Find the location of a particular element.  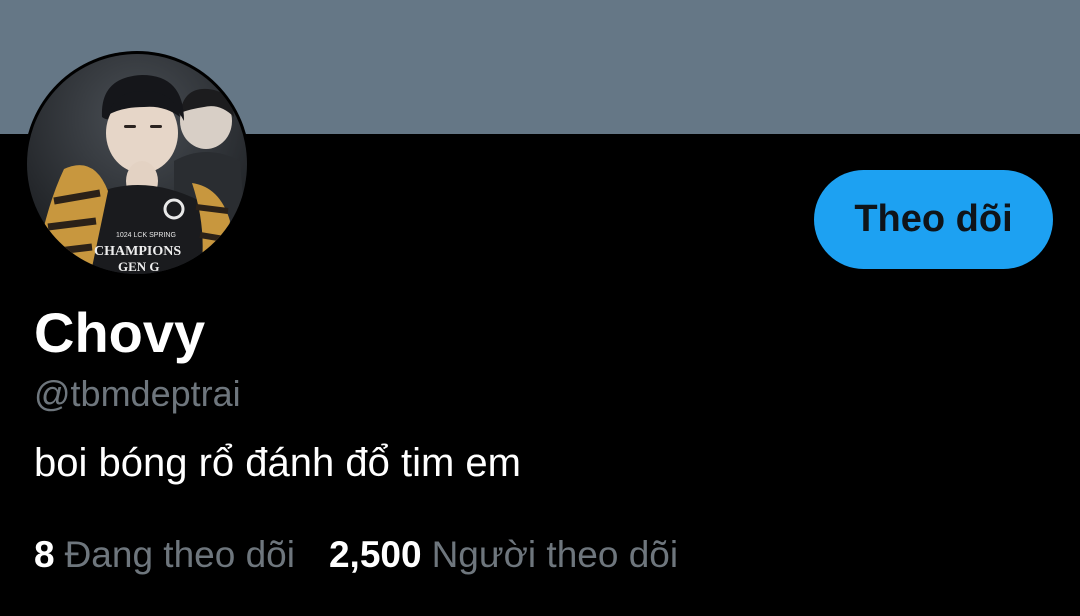

username-handle: @tbmdeptrai is located at coordinates (137, 393).